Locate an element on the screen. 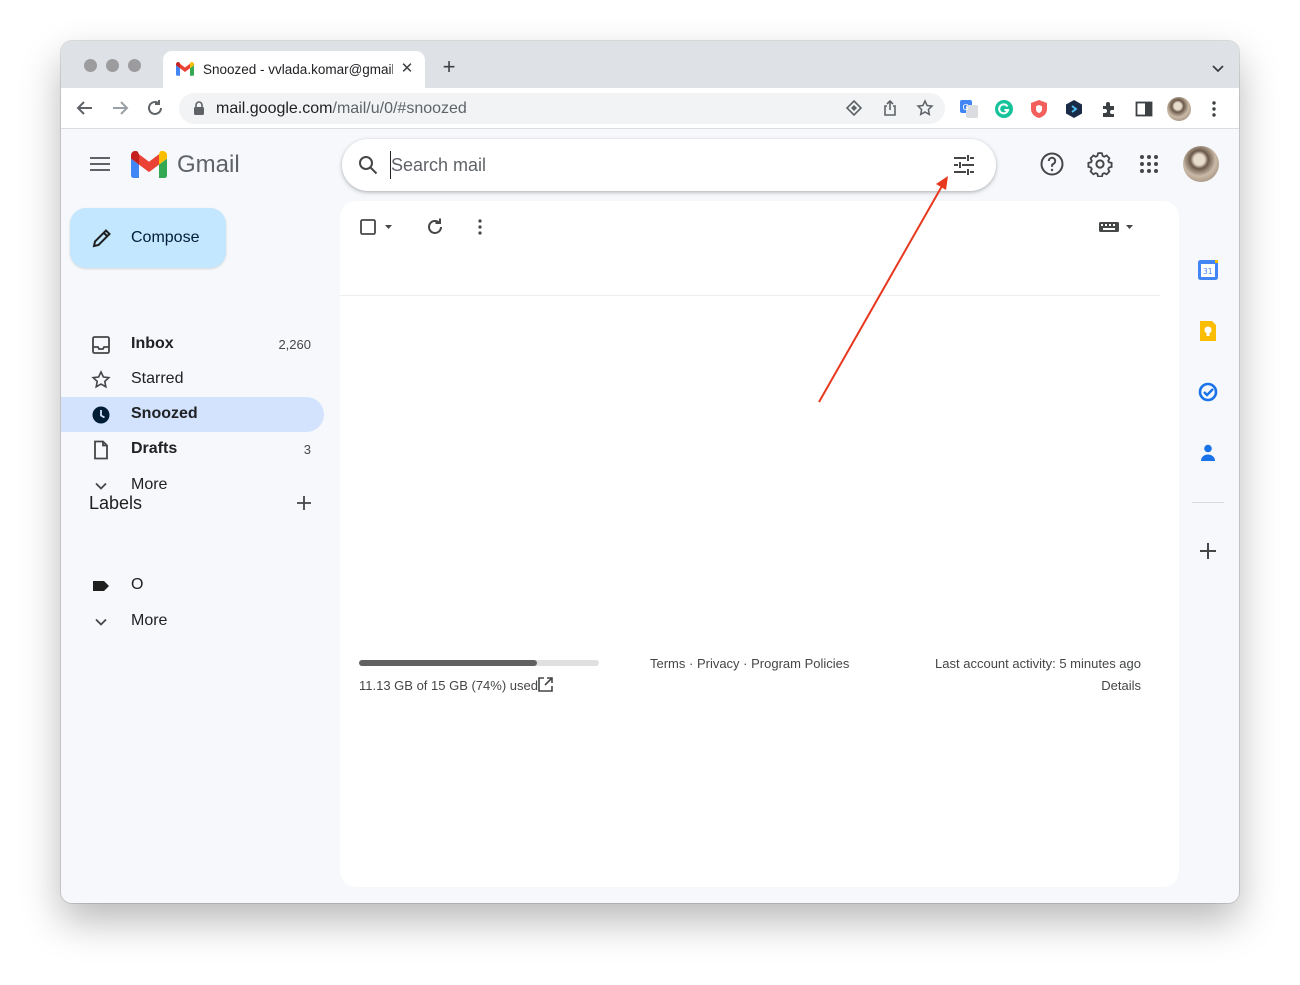  search-bar is located at coordinates (669, 165).